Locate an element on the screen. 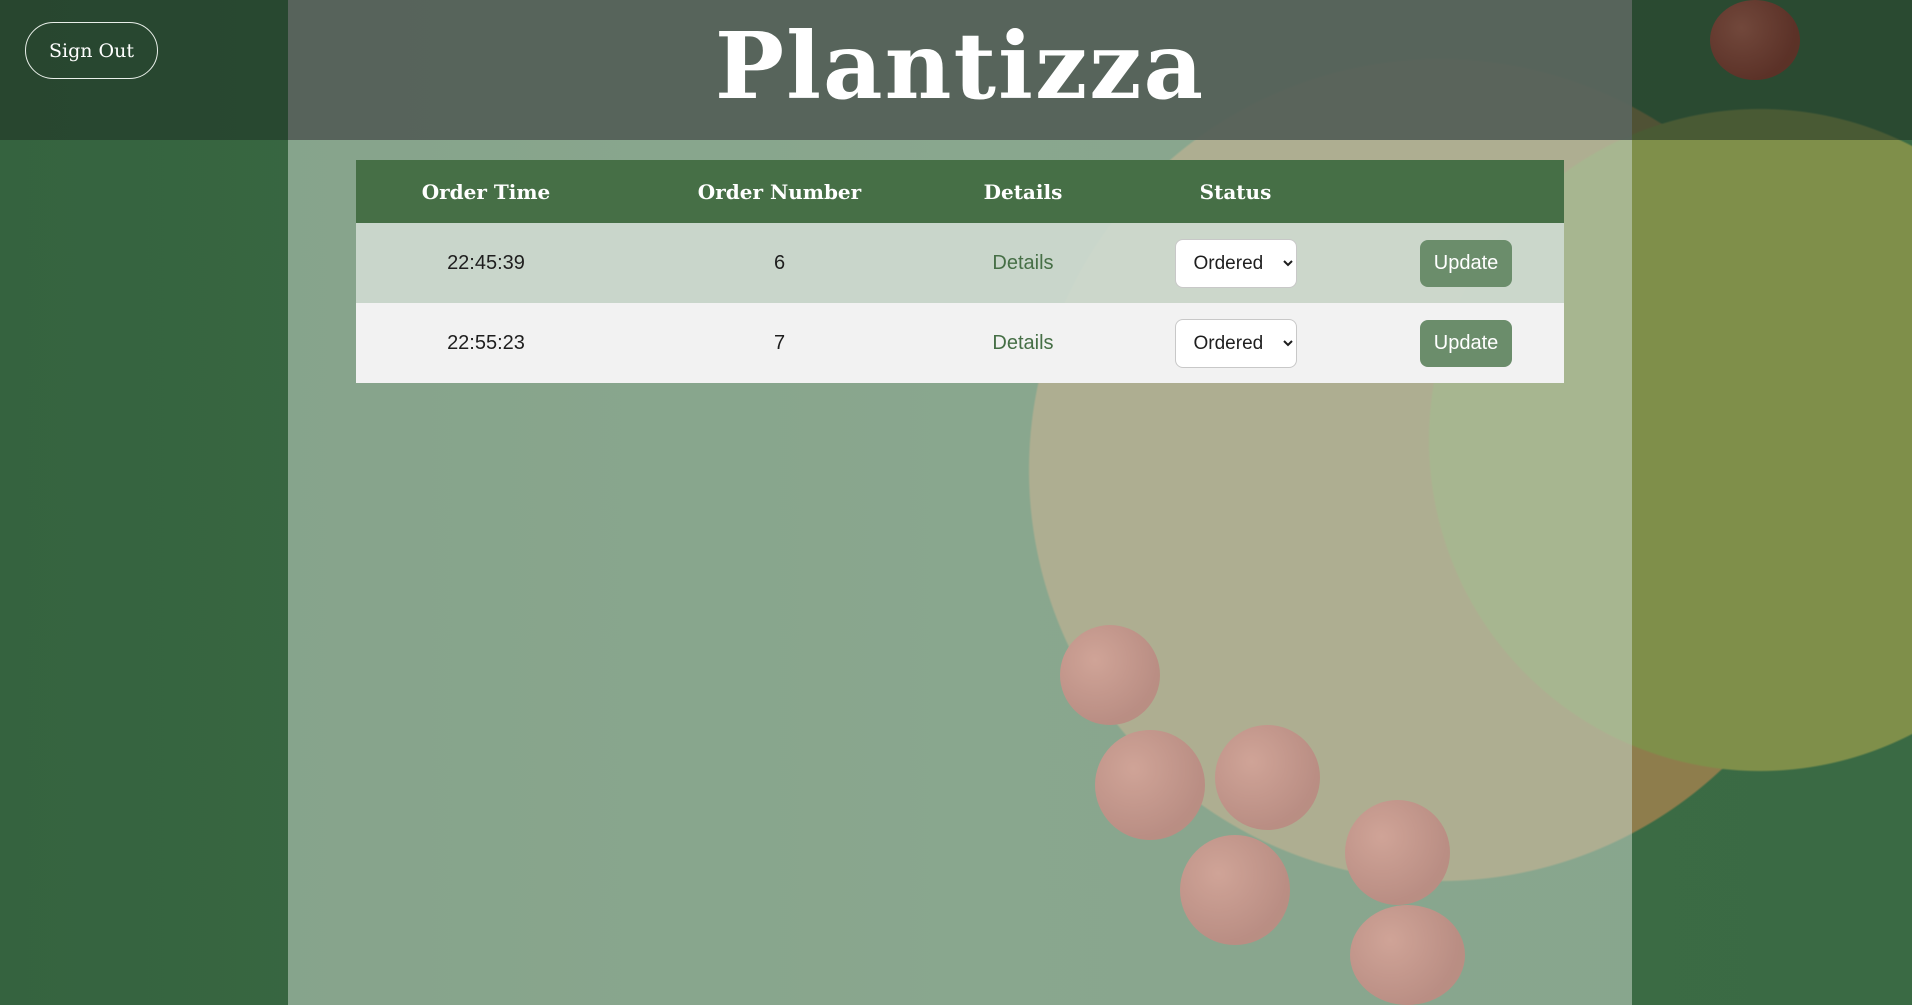 This screenshot has height=1005, width=1912. column-header-status: Status is located at coordinates (1235, 191).